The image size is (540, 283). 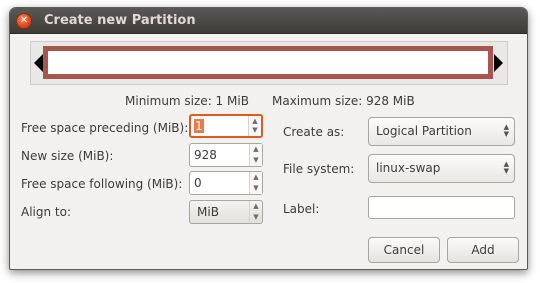 I want to click on resize-left-handle-icon, so click(x=38, y=63).